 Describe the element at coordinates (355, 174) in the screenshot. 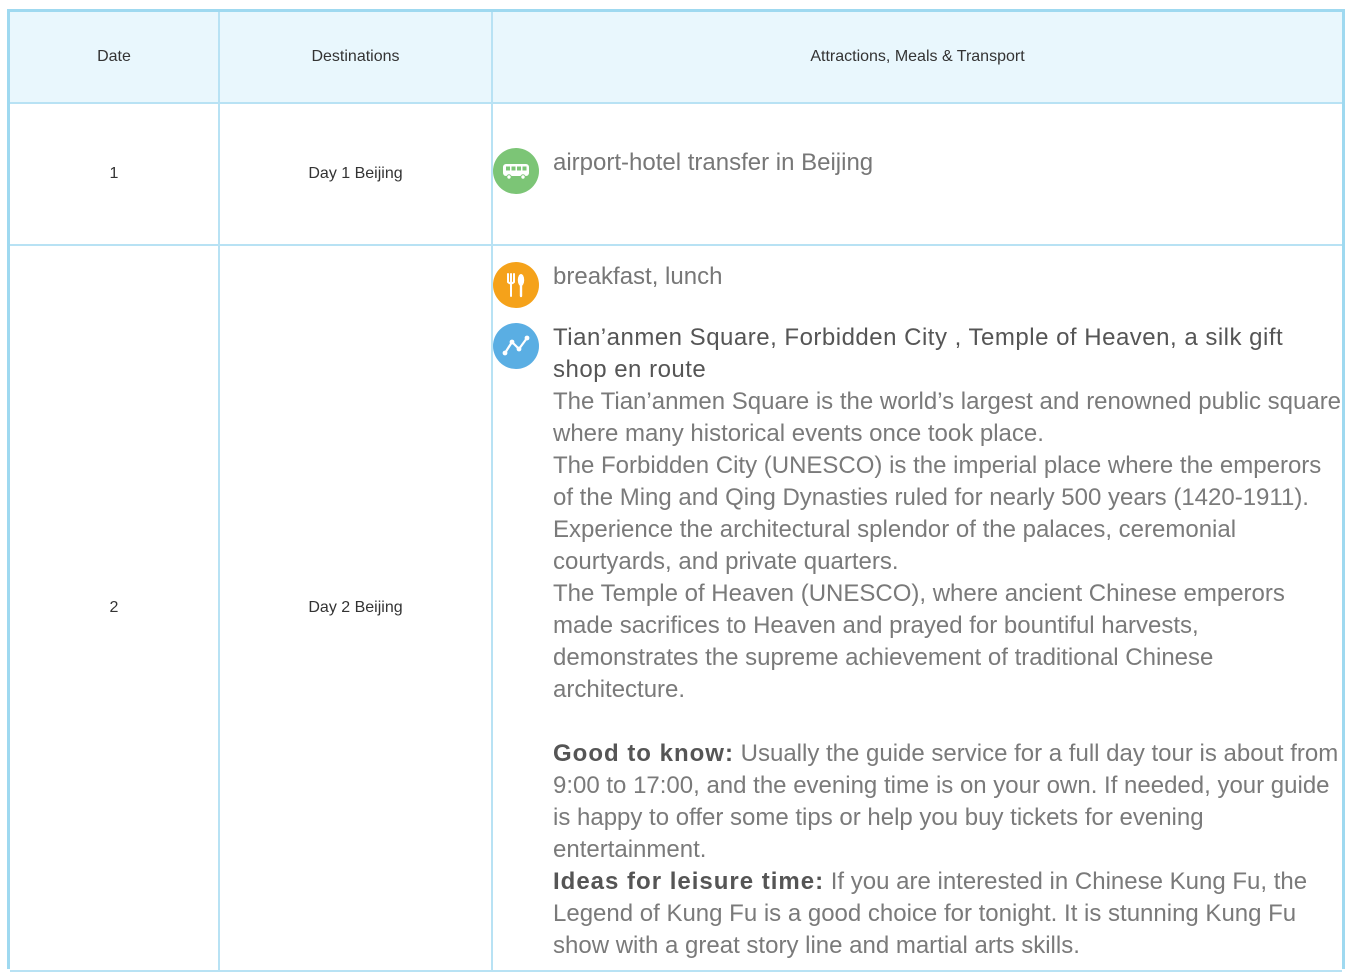

I see `day-destination: Day 1 Beijing` at that location.